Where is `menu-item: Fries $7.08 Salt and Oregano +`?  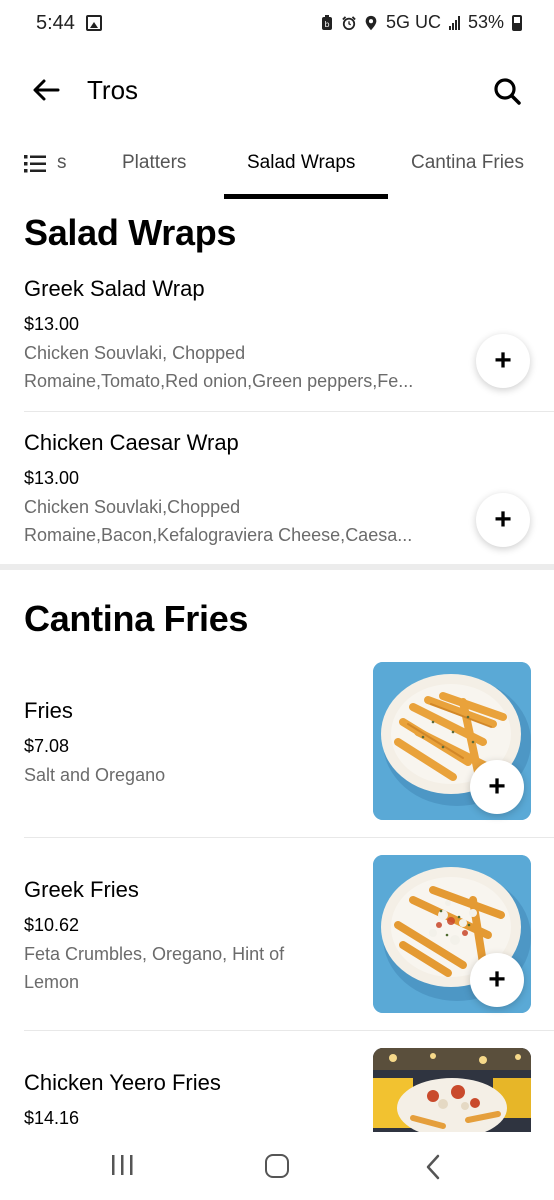
menu-item: Fries $7.08 Salt and Oregano + is located at coordinates (277, 742).